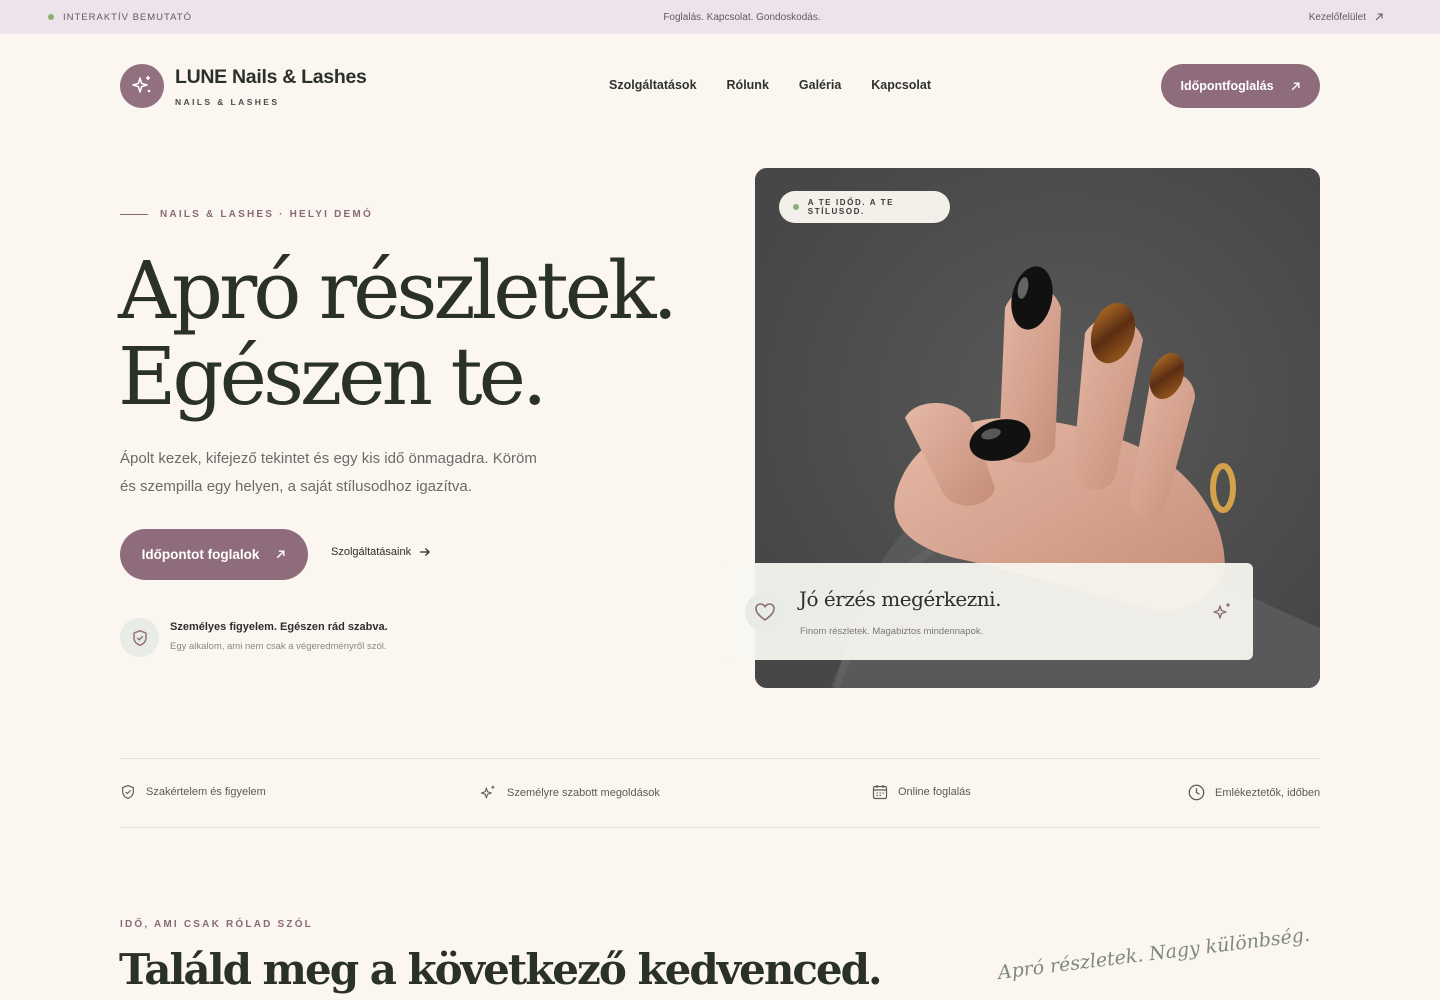  Describe the element at coordinates (988, 611) in the screenshot. I see `photo-overlay-card` at that location.